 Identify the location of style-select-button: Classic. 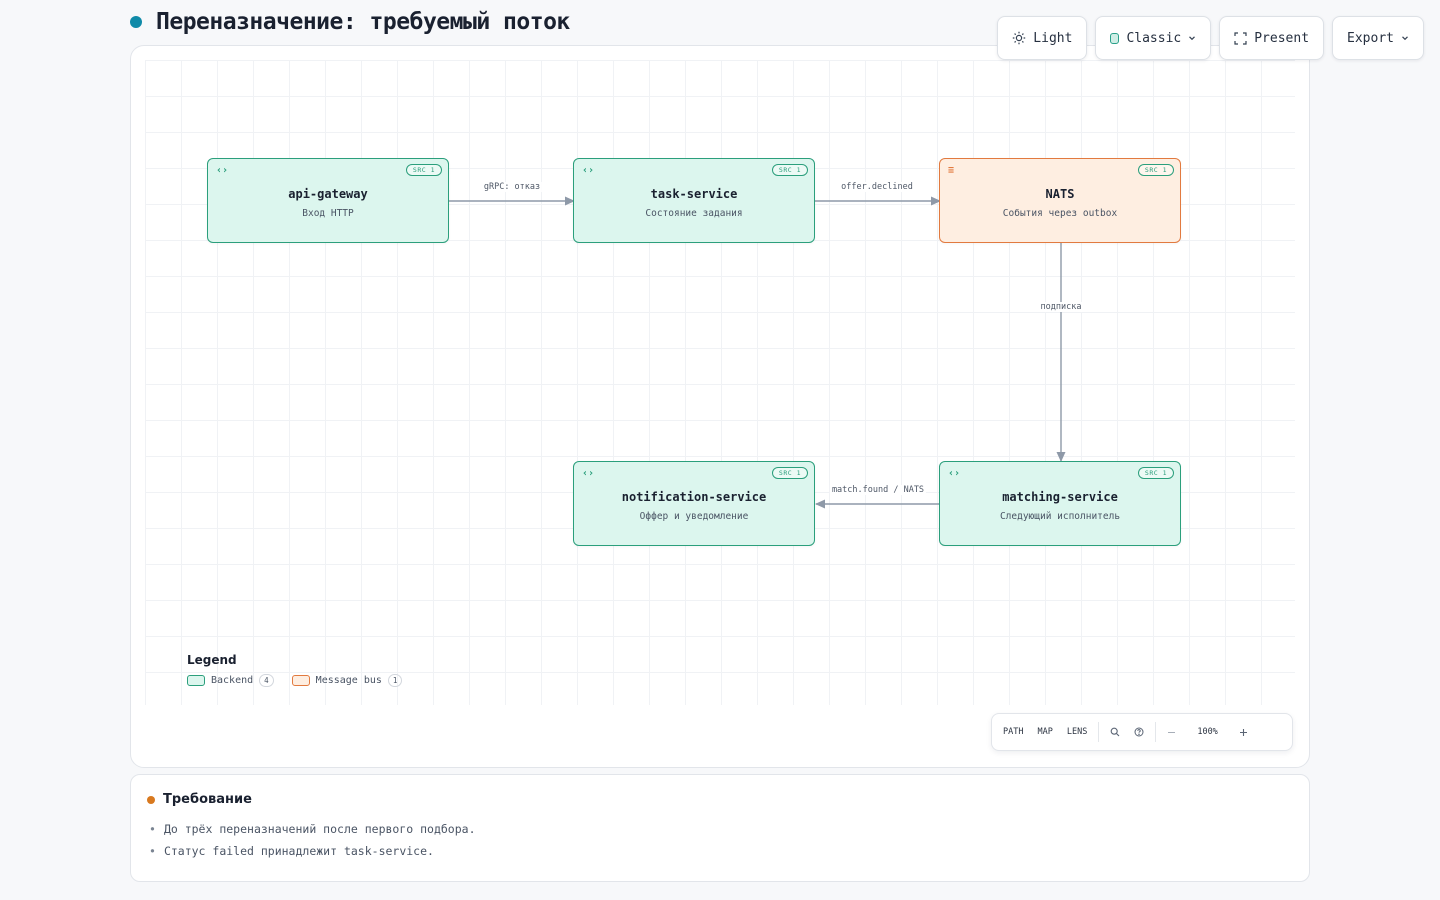
(1153, 38).